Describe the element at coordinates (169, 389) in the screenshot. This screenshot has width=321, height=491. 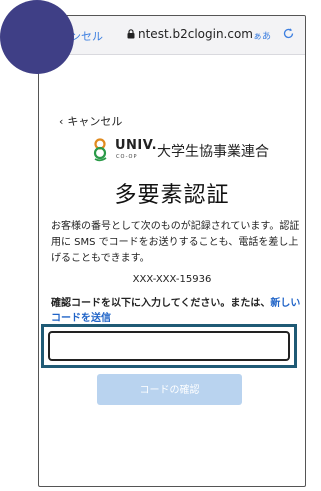
I see `verify-code-button: コードの確認` at that location.